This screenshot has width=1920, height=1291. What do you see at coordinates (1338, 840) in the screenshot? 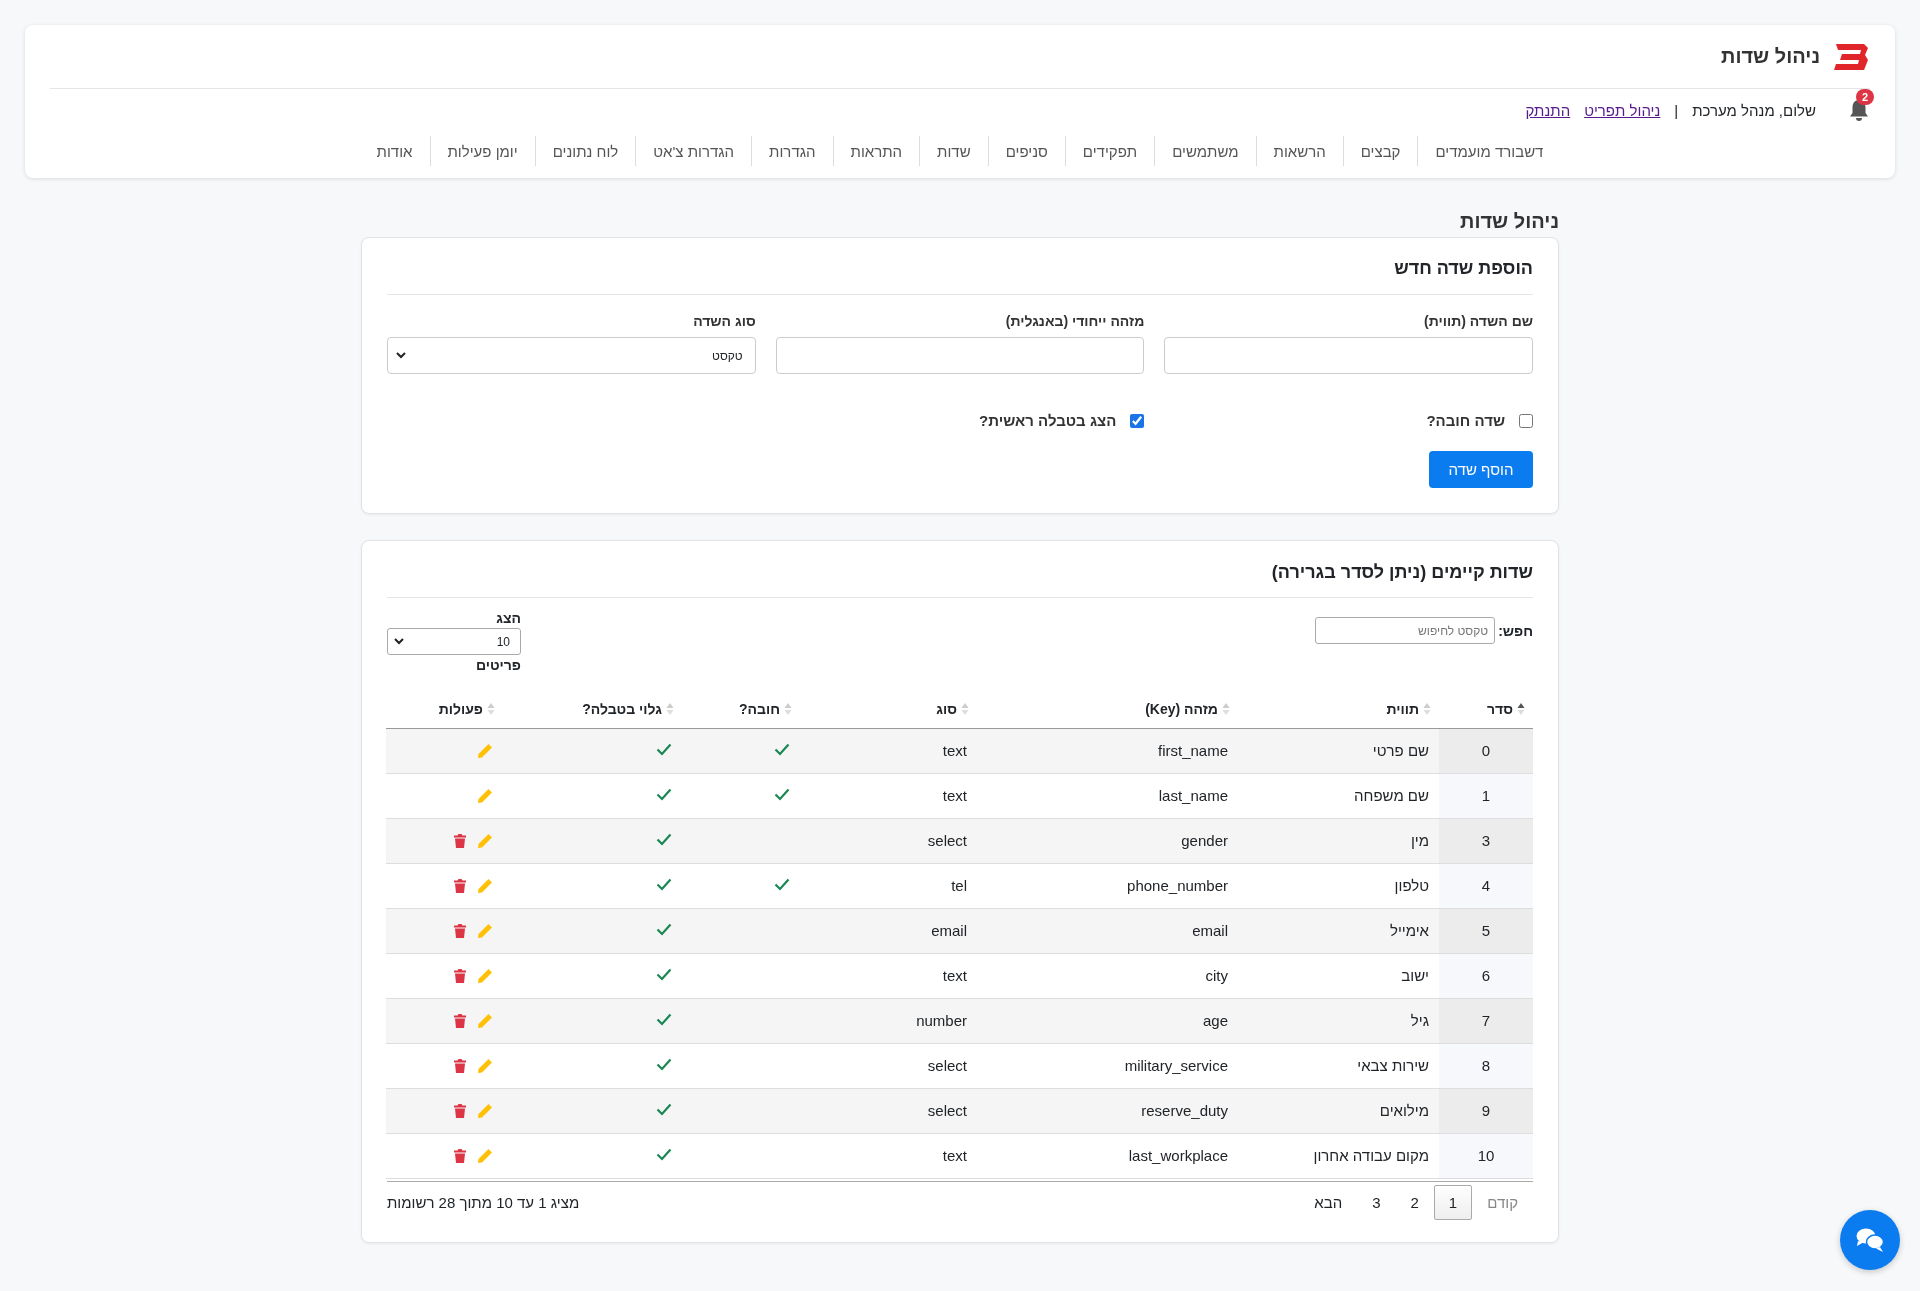
I see `table-cell: מין` at bounding box center [1338, 840].